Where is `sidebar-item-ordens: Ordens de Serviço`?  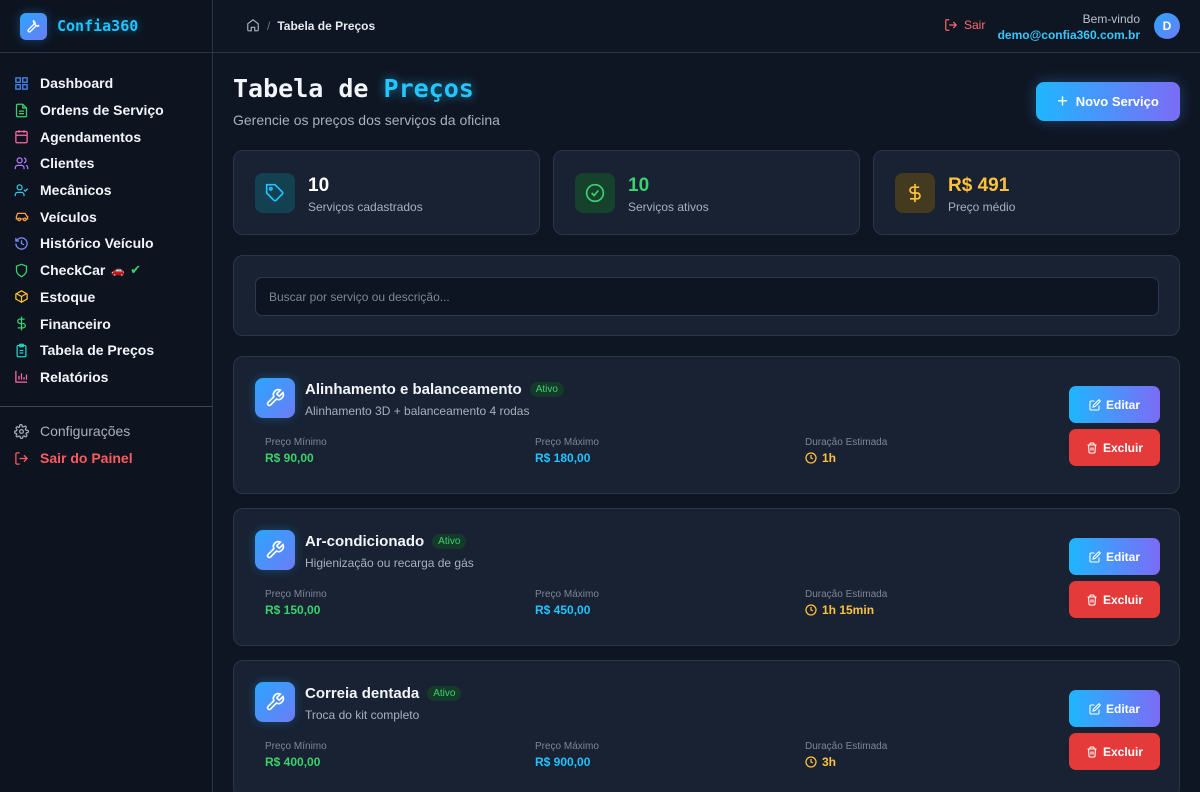 sidebar-item-ordens: Ordens de Serviço is located at coordinates (106, 110).